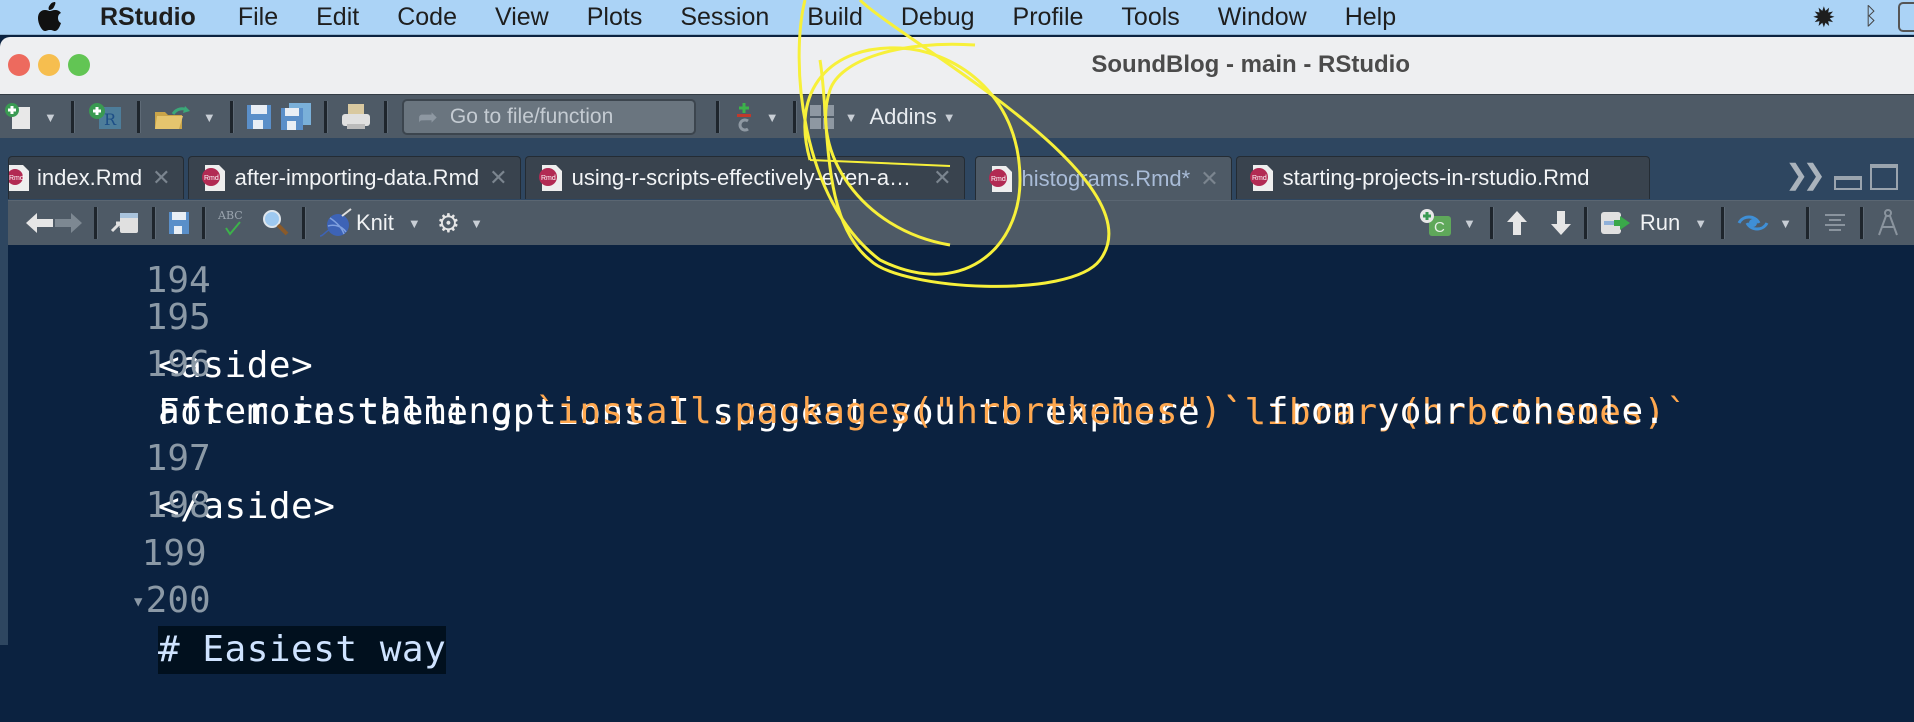 Image resolution: width=1914 pixels, height=722 pixels. What do you see at coordinates (427, 17) in the screenshot?
I see `menu-code: Code` at bounding box center [427, 17].